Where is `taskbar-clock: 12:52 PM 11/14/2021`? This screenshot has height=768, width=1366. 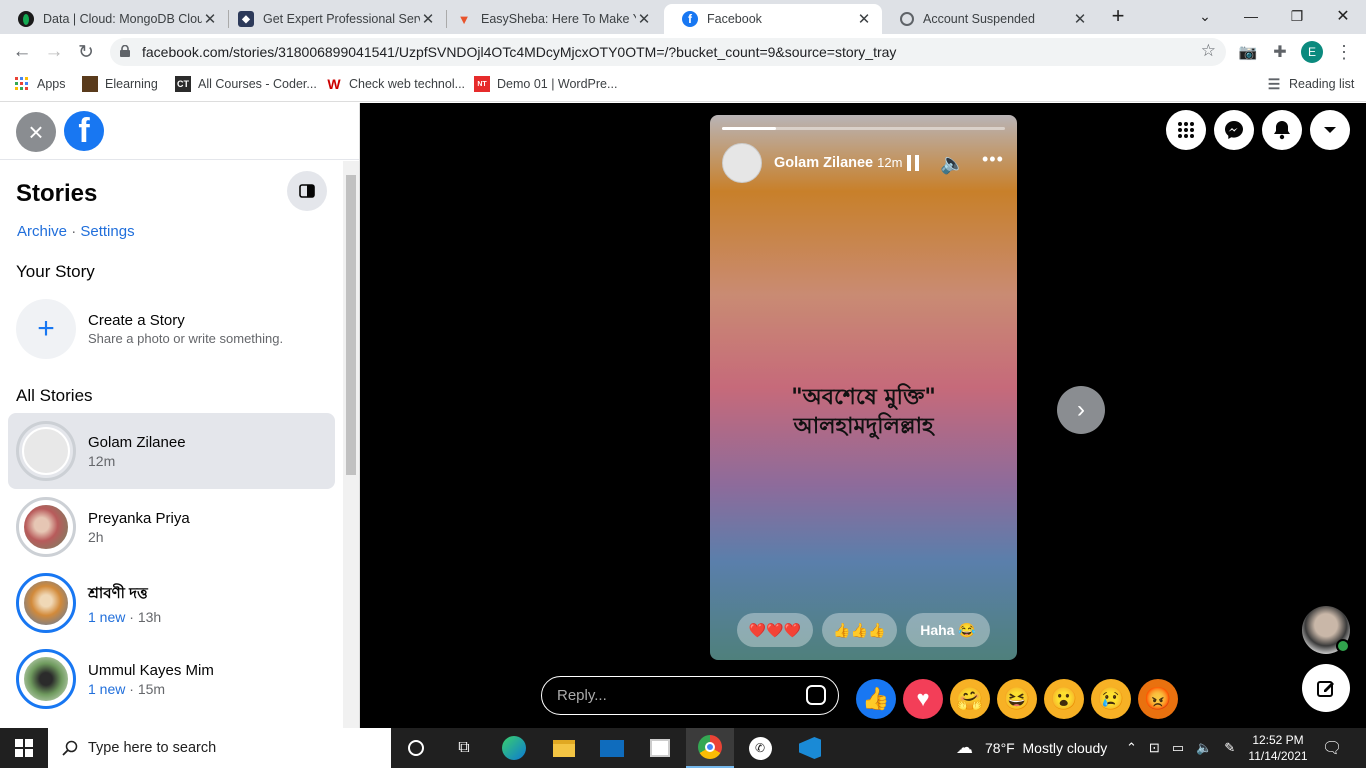
taskbar-clock: 12:52 PM 11/14/2021 is located at coordinates (1278, 748).